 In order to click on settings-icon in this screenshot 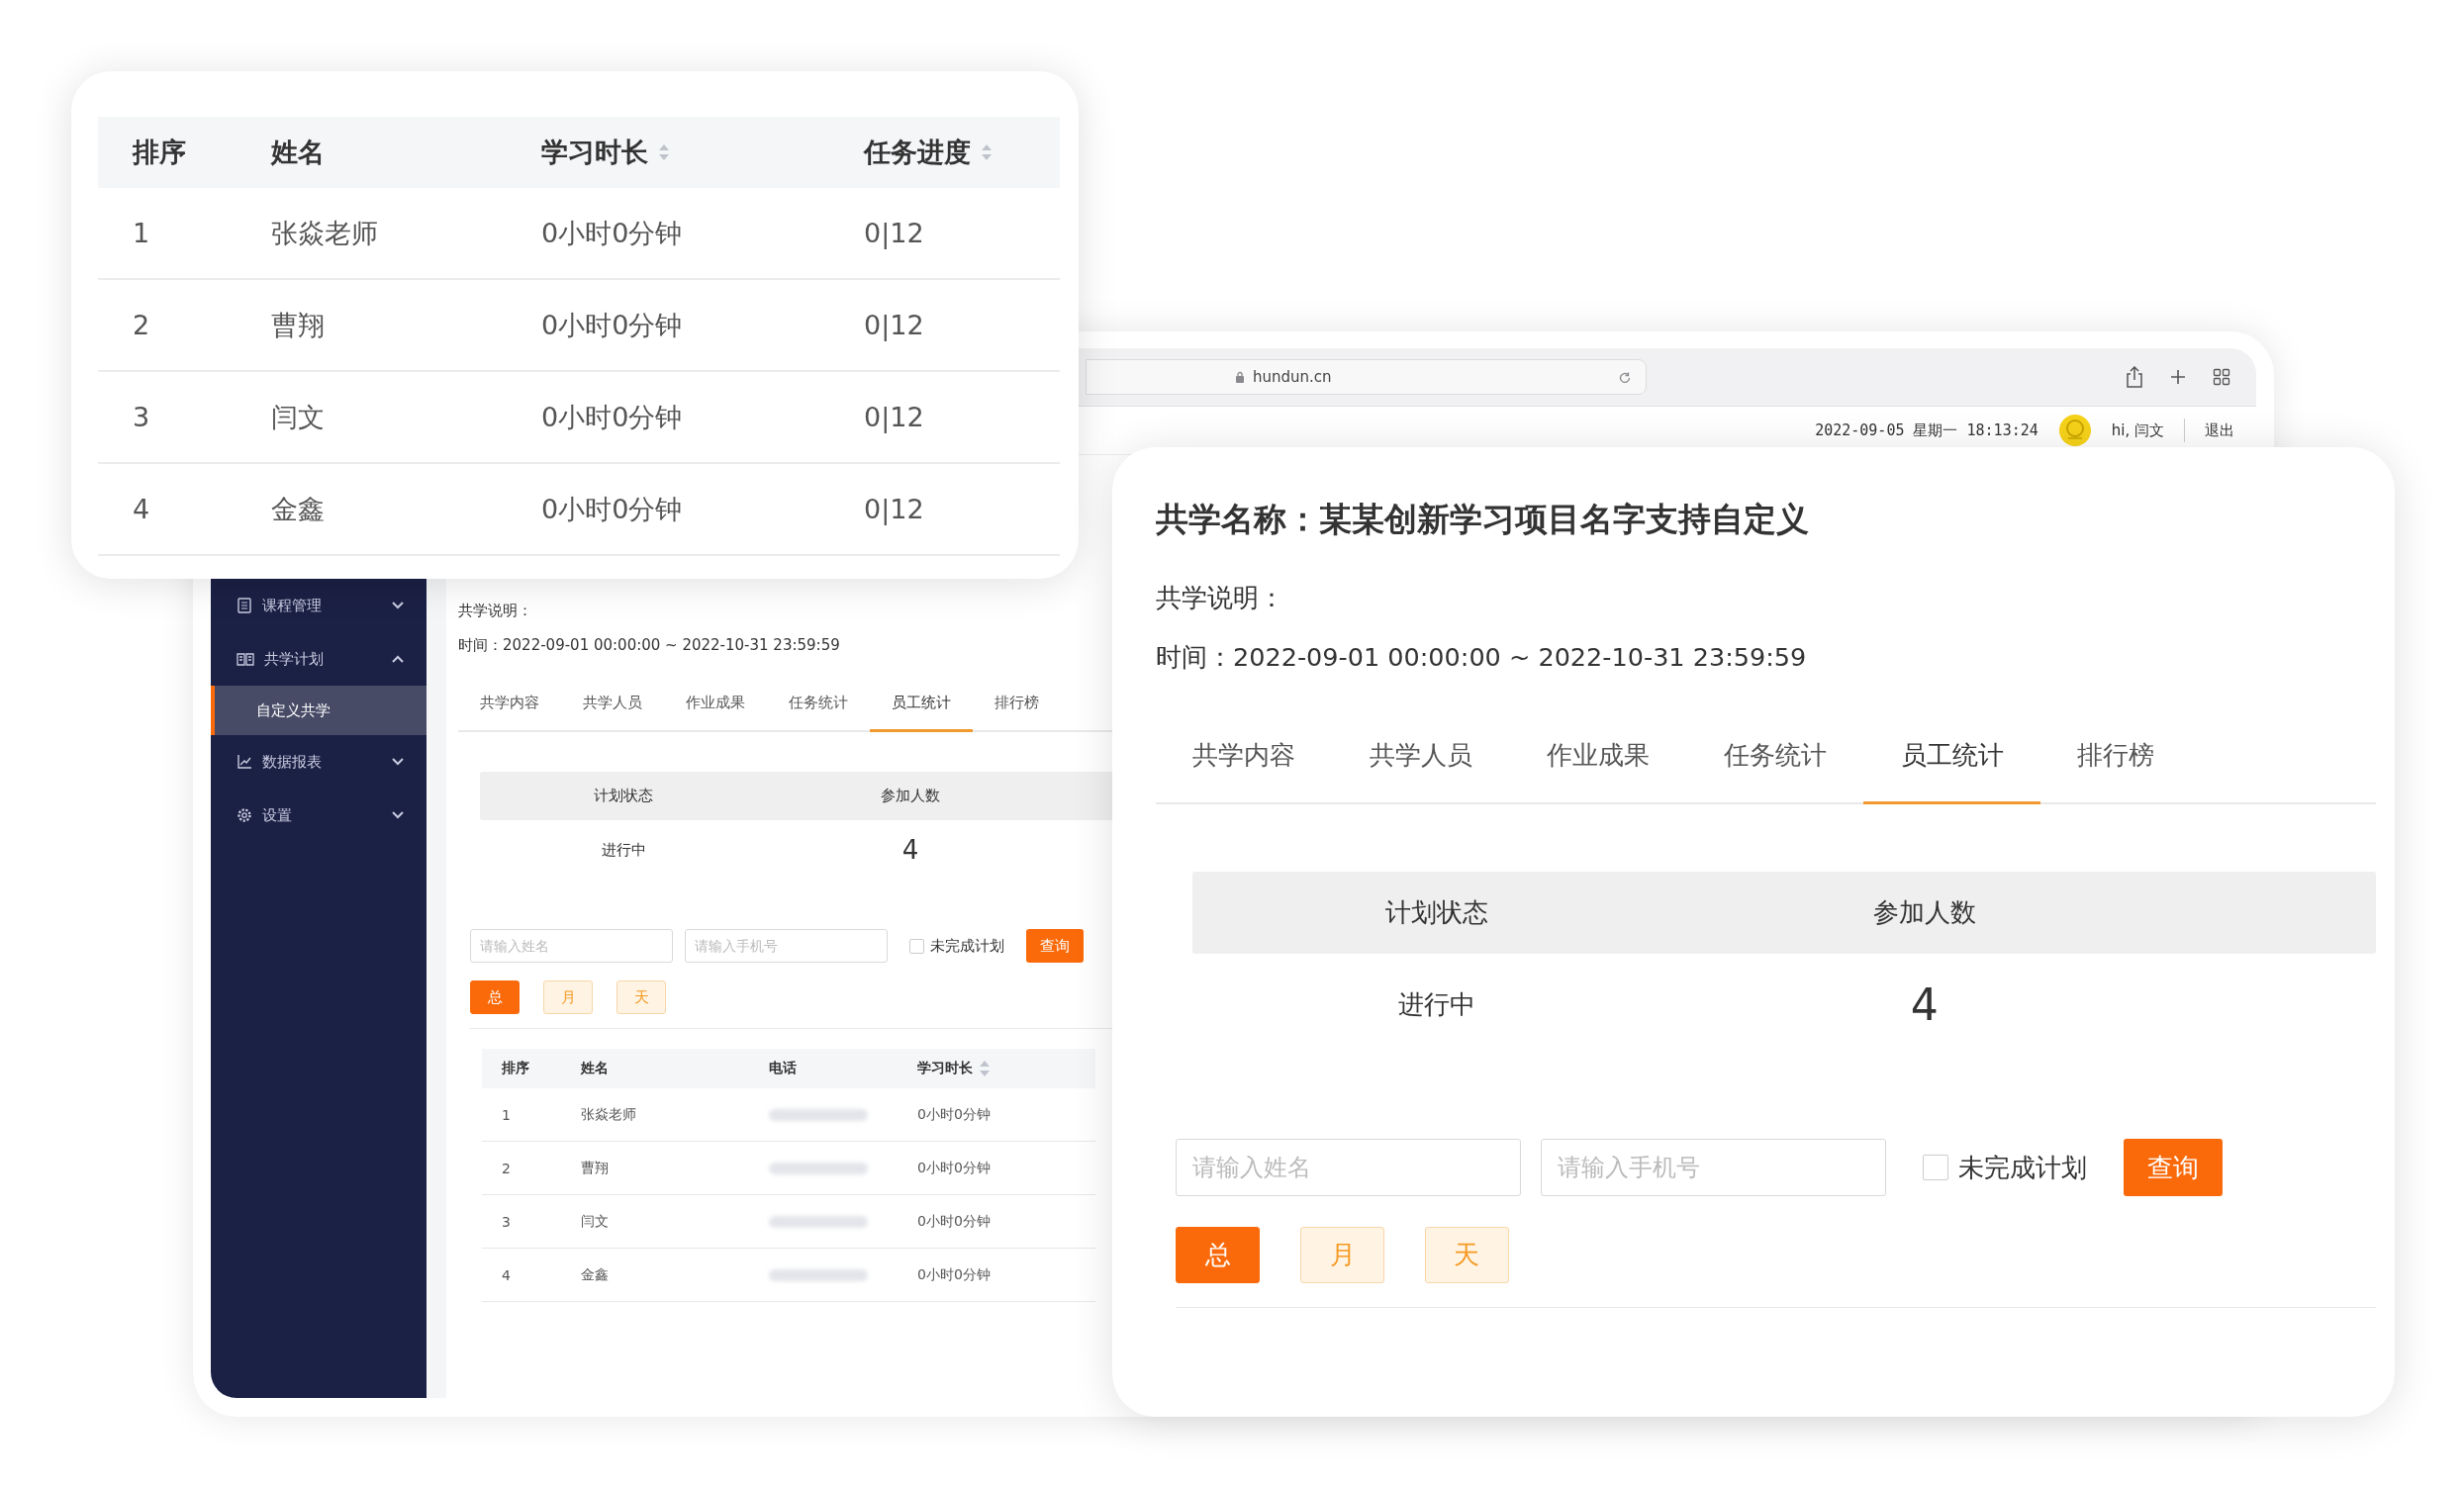, I will do `click(245, 815)`.